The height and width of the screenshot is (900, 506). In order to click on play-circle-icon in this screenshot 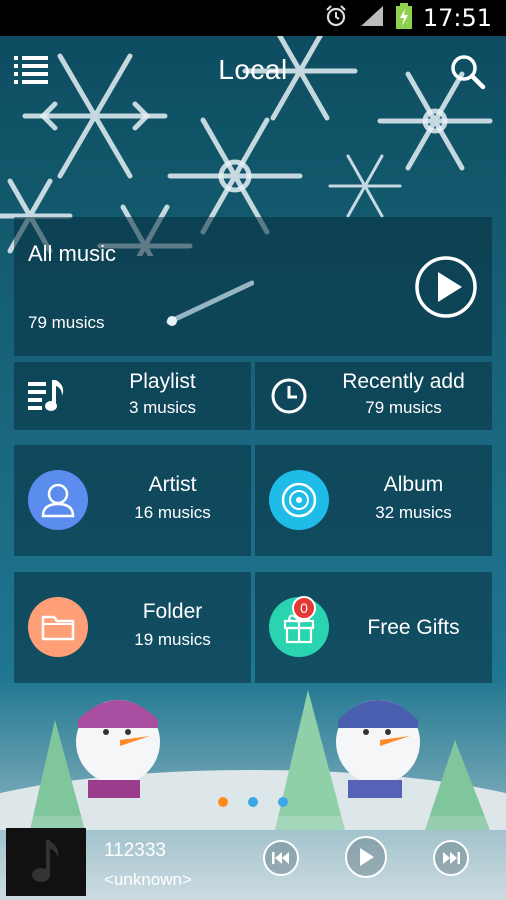, I will do `click(446, 287)`.